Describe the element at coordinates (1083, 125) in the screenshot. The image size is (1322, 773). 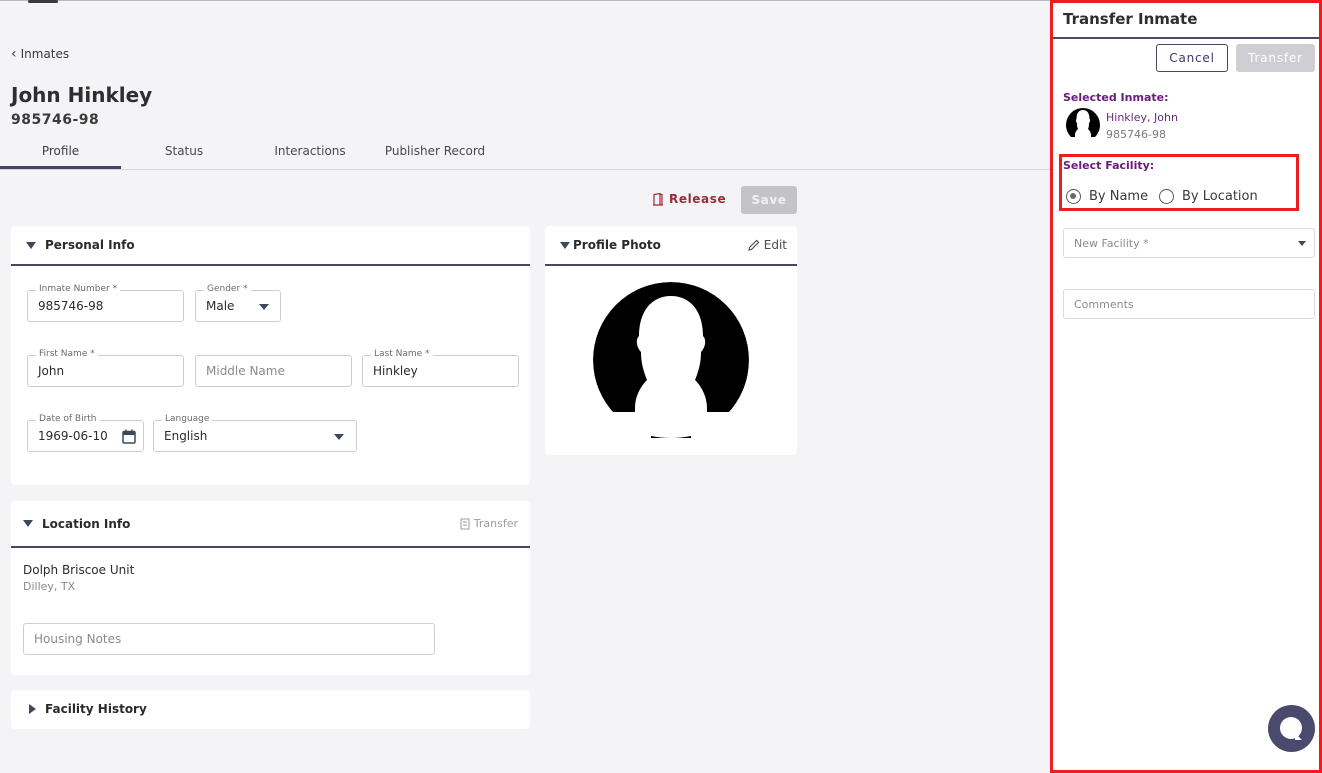
I see `inmate-avatar` at that location.